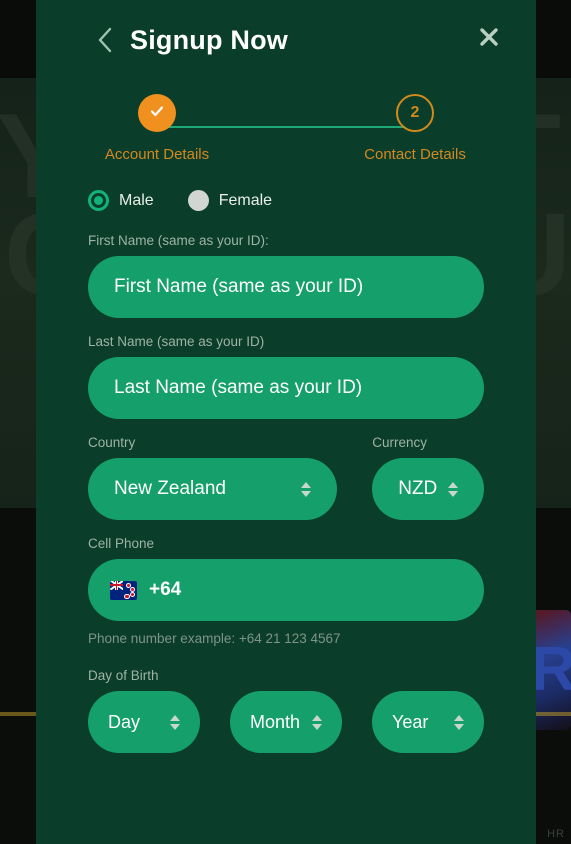 The width and height of the screenshot is (571, 844). What do you see at coordinates (178, 240) in the screenshot?
I see `first-name-label: First Name (same as your ID):` at bounding box center [178, 240].